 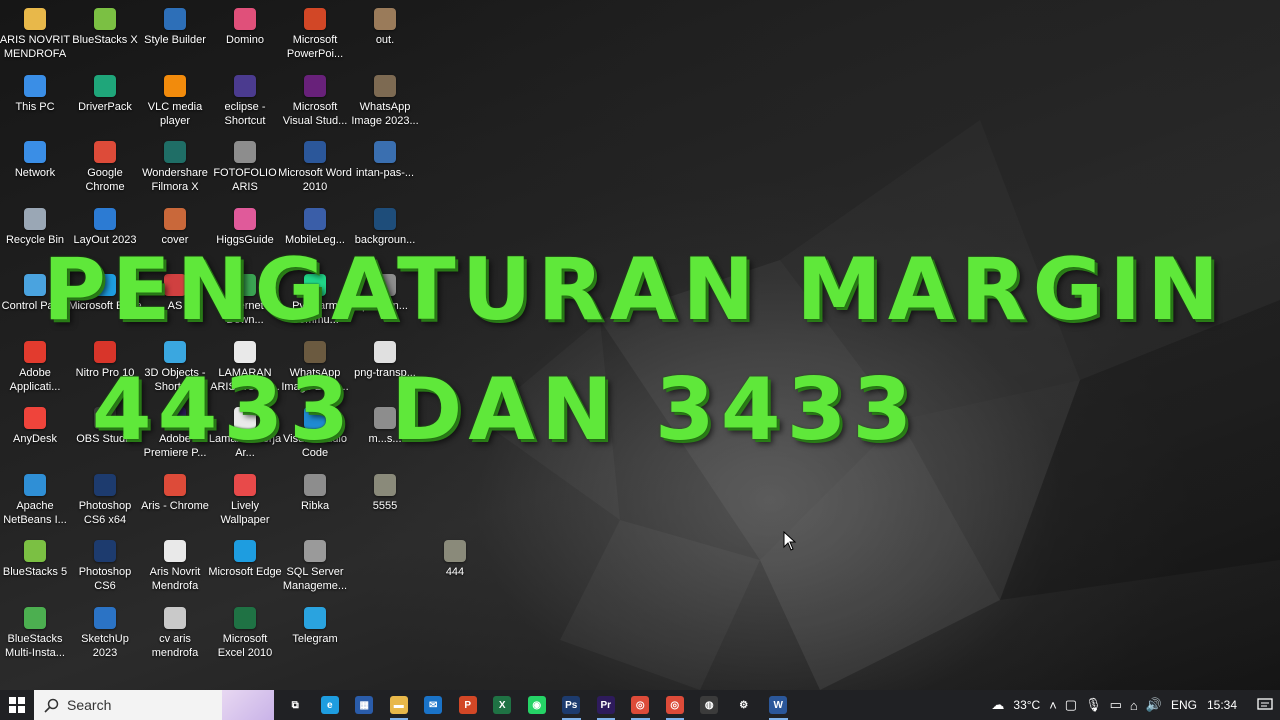 What do you see at coordinates (1222, 705) in the screenshot?
I see `clock-time: 15:34` at bounding box center [1222, 705].